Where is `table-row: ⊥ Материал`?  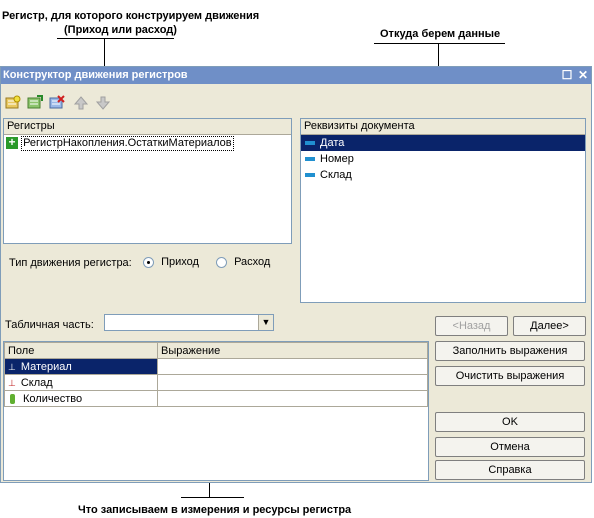
table-row: ⊥ Материал is located at coordinates (216, 366).